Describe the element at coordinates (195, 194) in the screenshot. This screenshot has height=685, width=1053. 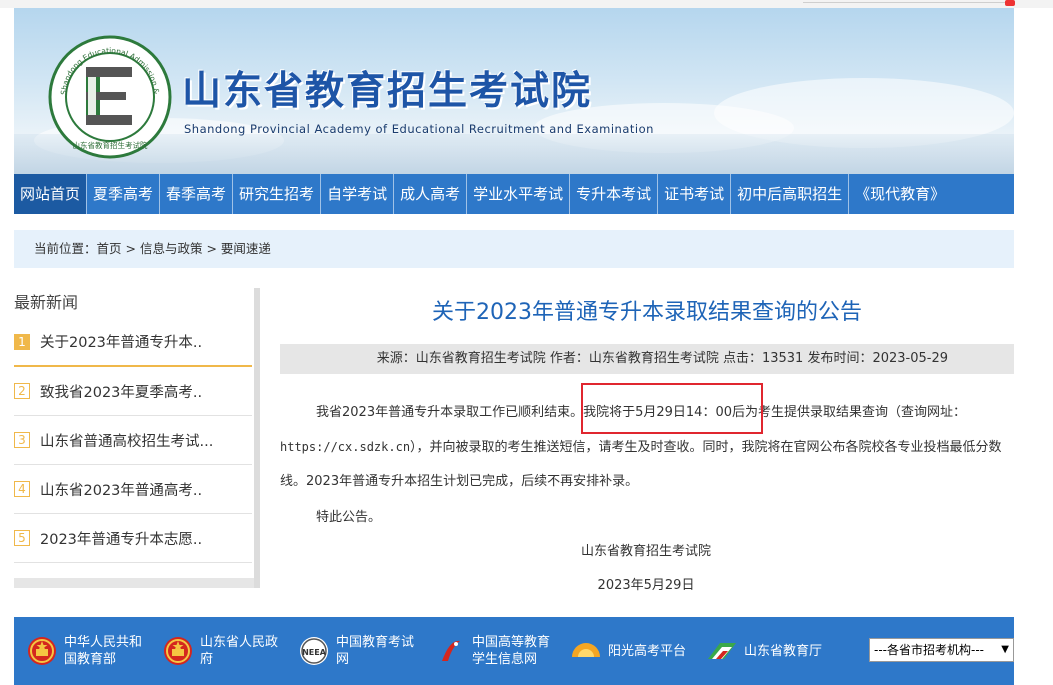
I see `nav-item-spring-exam: 春季高考` at that location.